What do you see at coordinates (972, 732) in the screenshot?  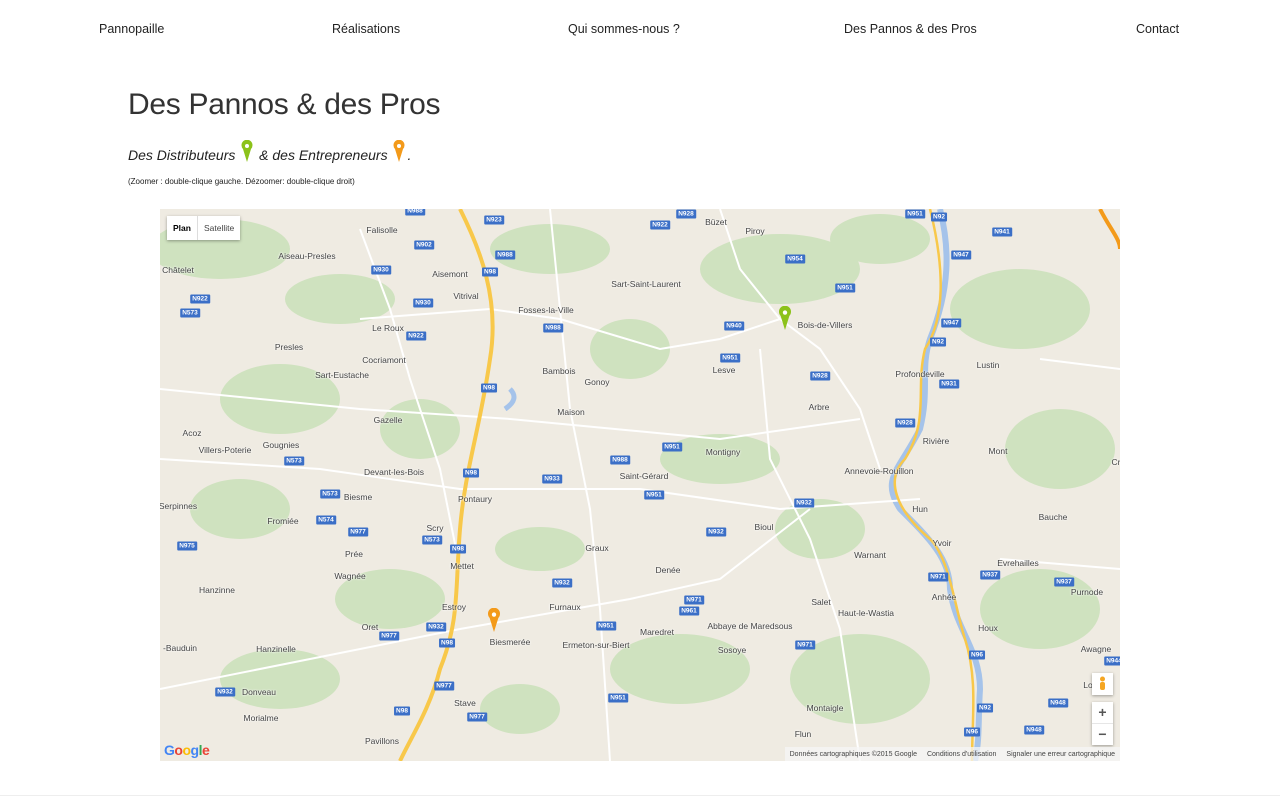 I see `road-shield: N96` at bounding box center [972, 732].